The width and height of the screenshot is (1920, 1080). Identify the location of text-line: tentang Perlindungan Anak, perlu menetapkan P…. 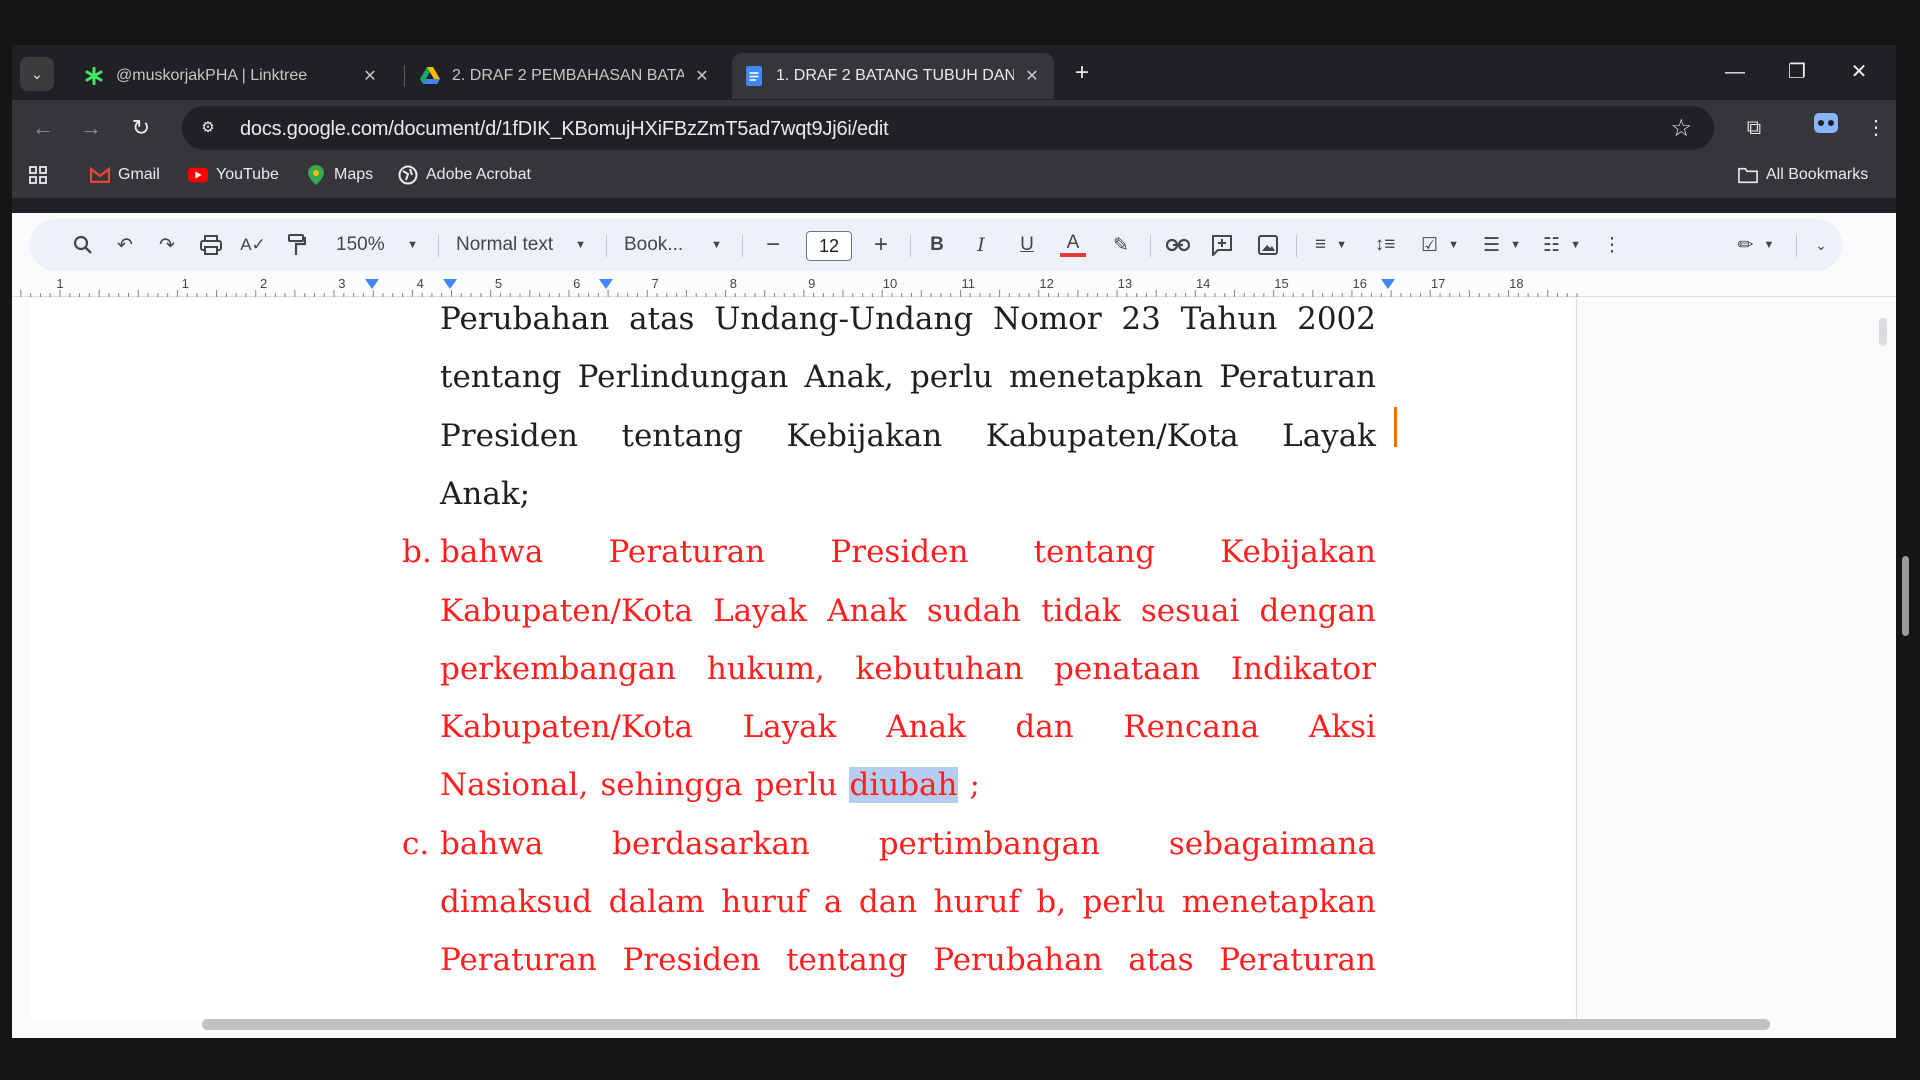
(908, 377).